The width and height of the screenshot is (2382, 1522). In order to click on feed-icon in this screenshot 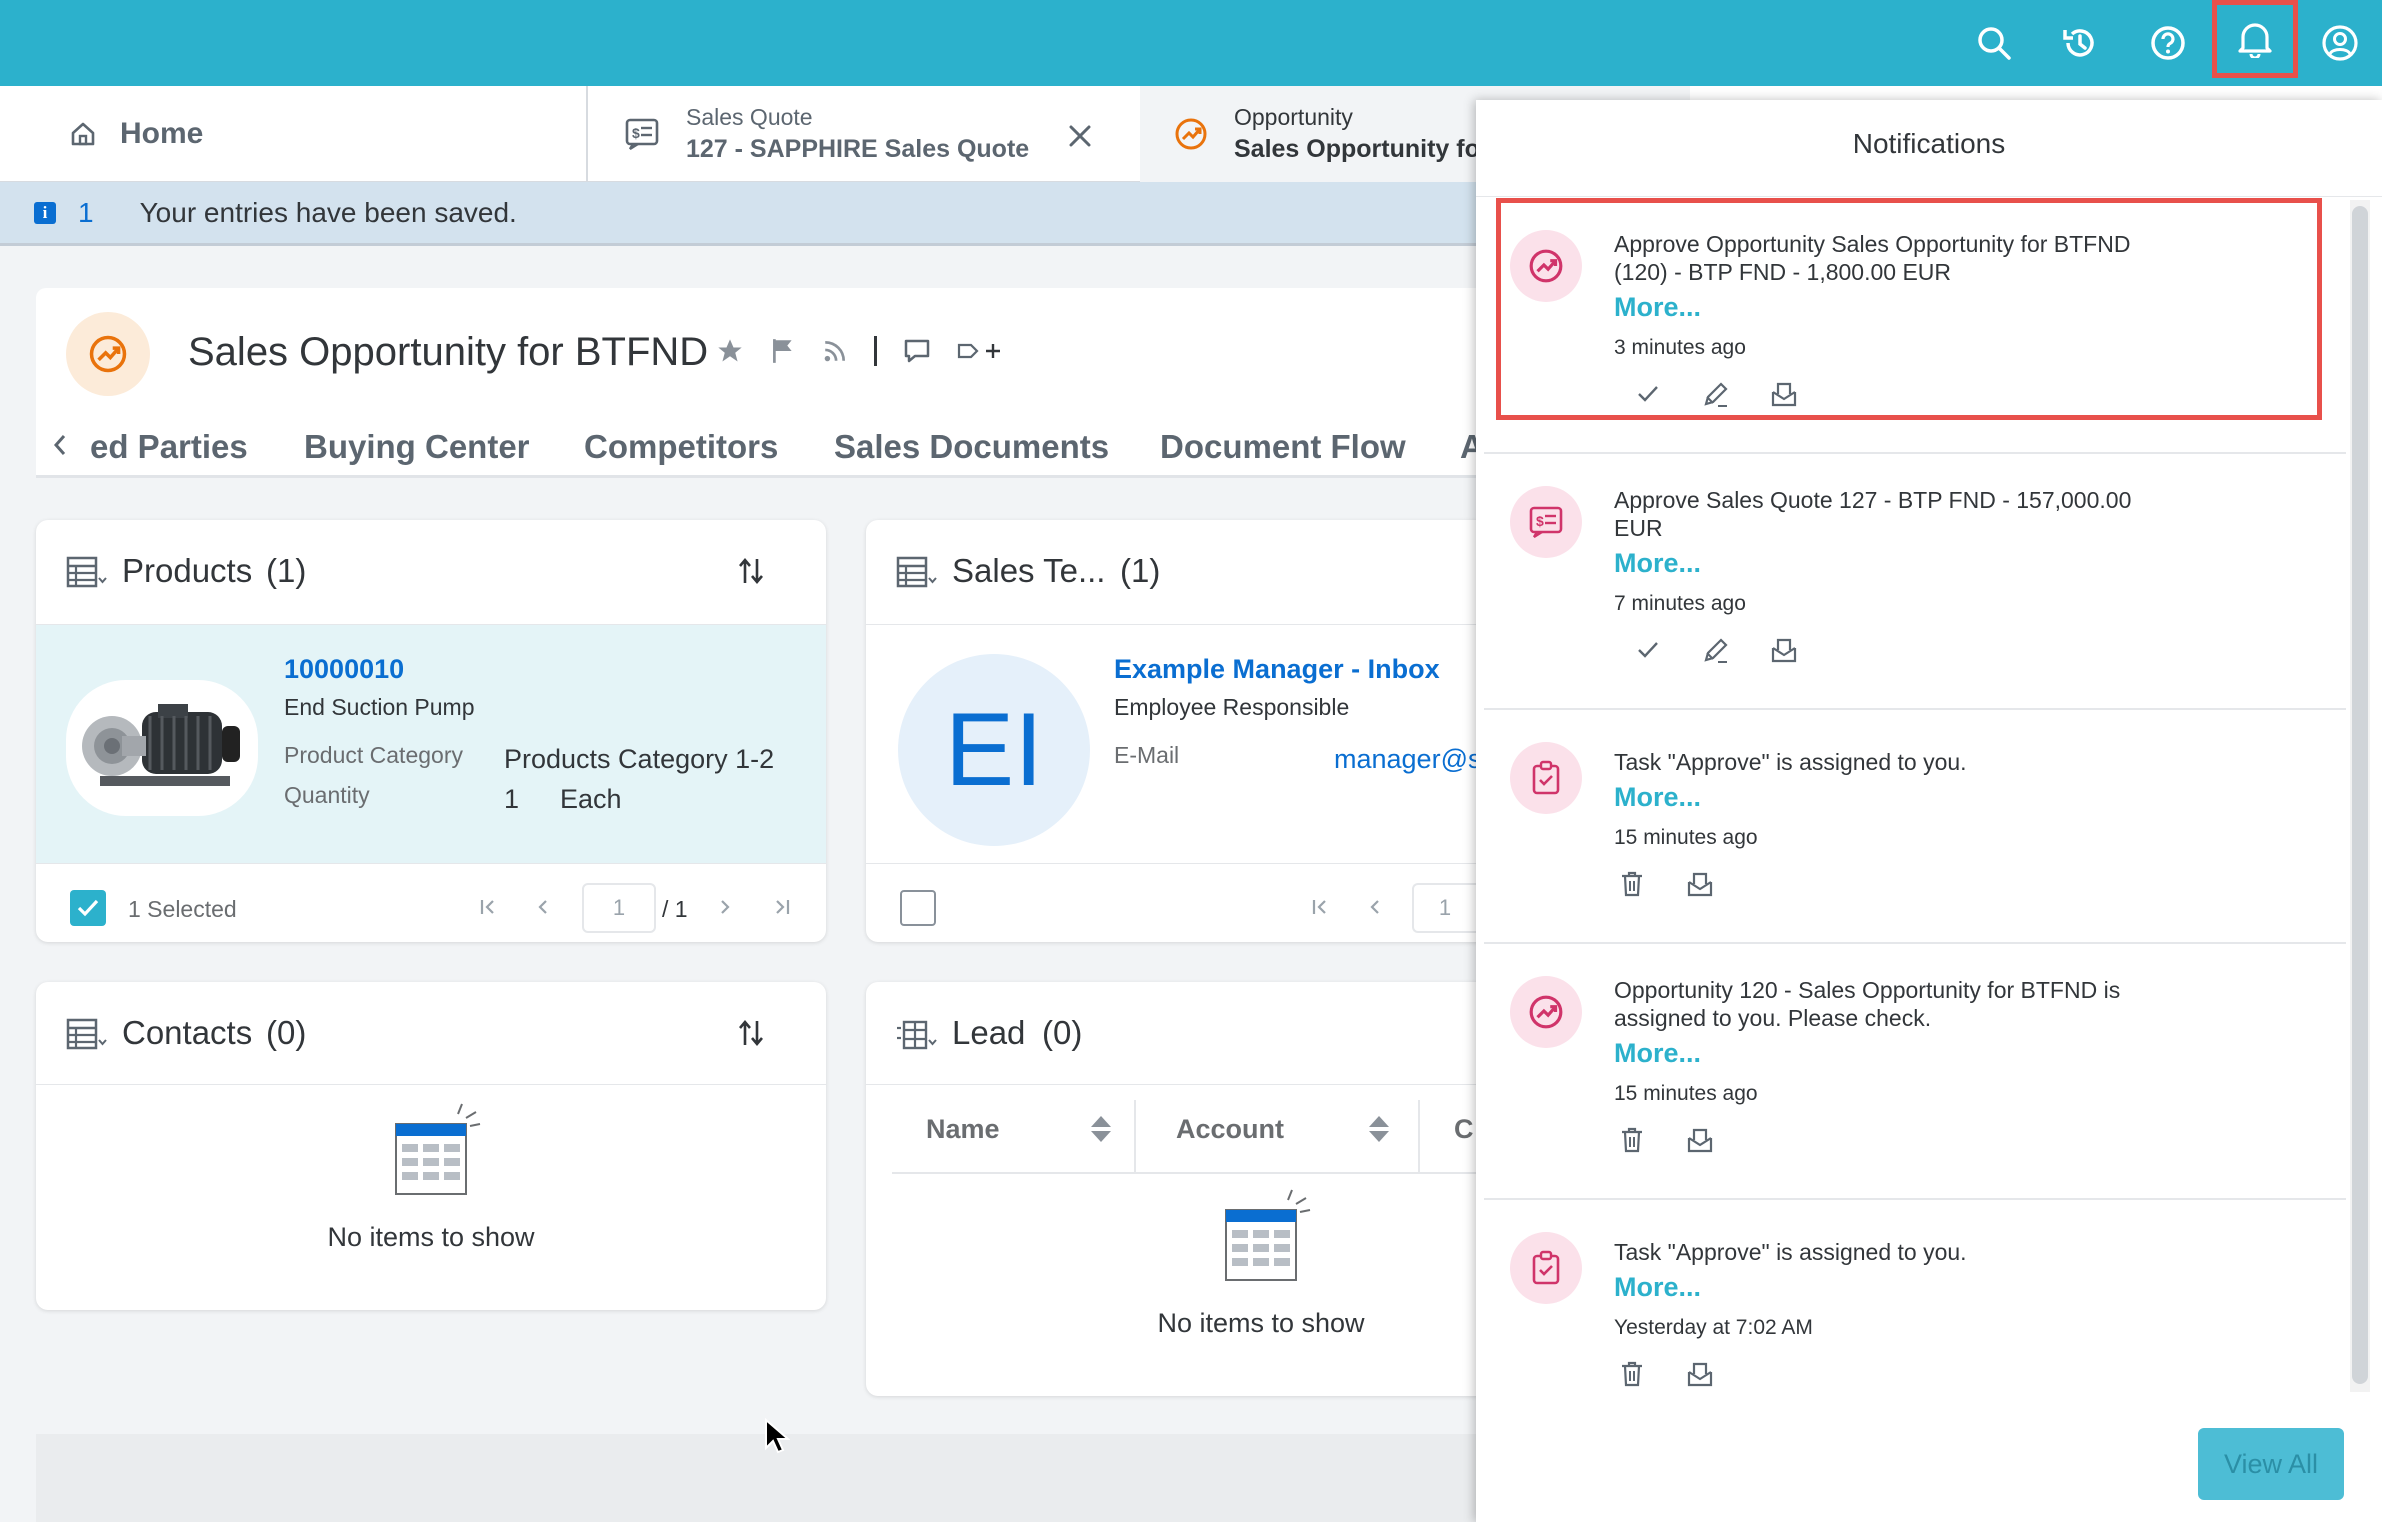, I will do `click(835, 351)`.